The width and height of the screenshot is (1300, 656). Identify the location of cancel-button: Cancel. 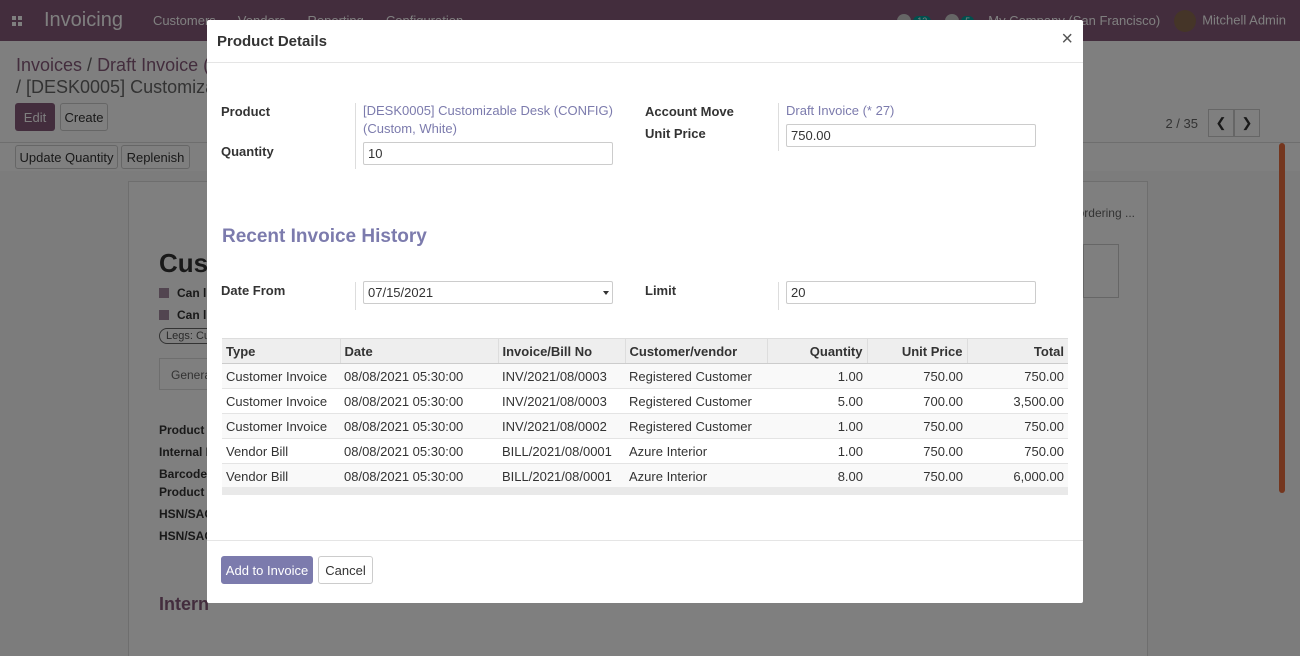
(345, 570).